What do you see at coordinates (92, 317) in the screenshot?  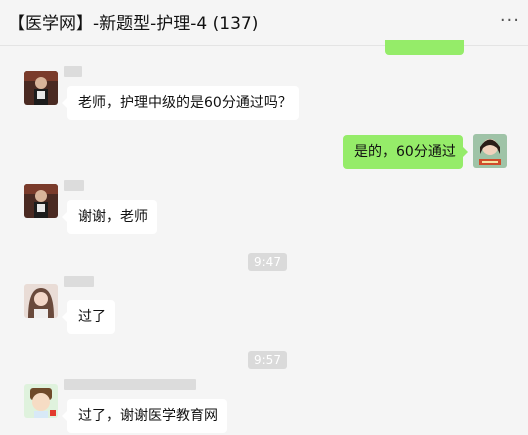 I see `message-text: 过了` at bounding box center [92, 317].